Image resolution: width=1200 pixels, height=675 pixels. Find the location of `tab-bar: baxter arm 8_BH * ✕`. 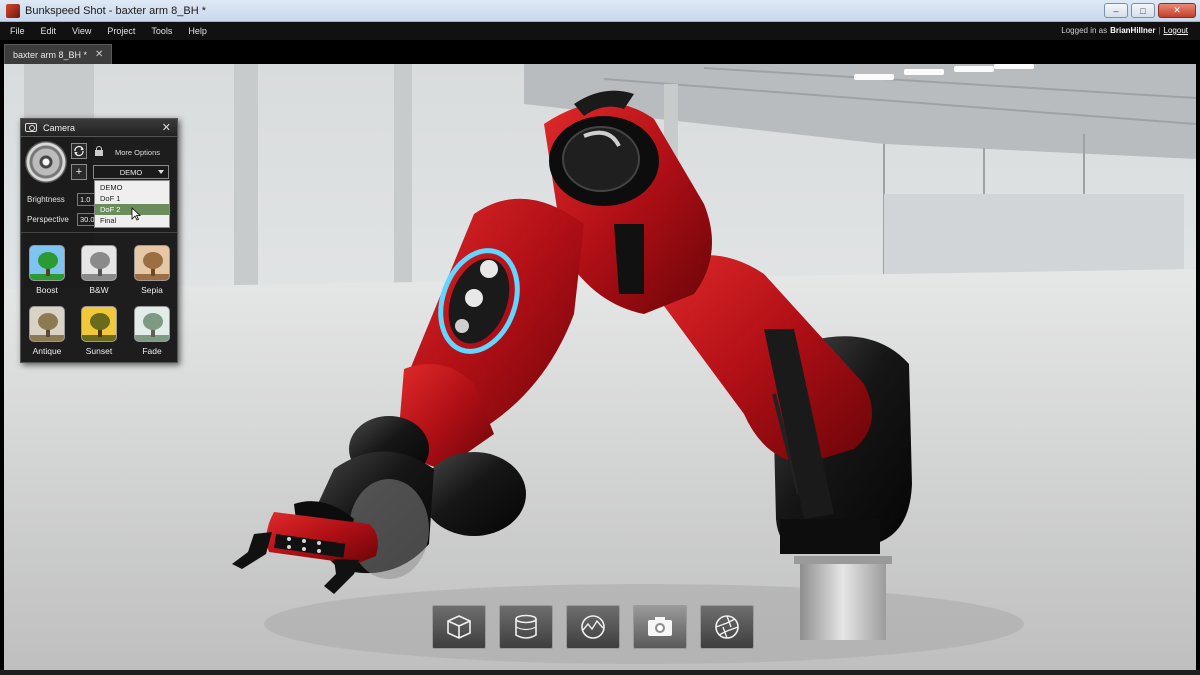

tab-bar: baxter arm 8_BH * ✕ is located at coordinates (600, 52).